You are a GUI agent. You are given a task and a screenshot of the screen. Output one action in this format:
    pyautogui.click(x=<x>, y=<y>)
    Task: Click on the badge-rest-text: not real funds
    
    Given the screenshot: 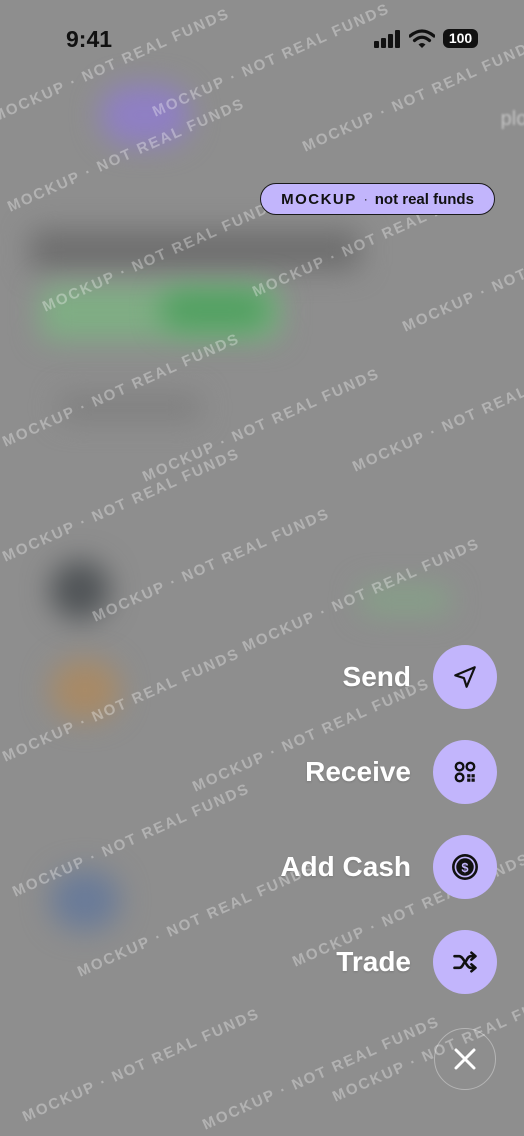 What is the action you would take?
    pyautogui.click(x=424, y=199)
    